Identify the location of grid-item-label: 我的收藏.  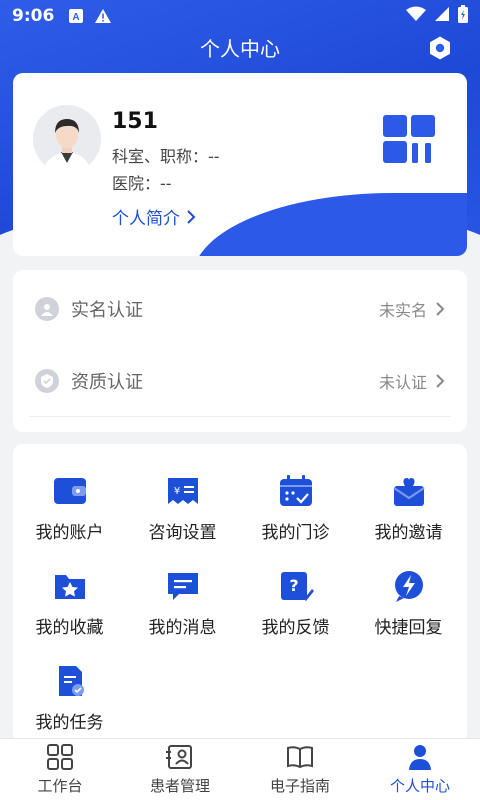
(69, 628).